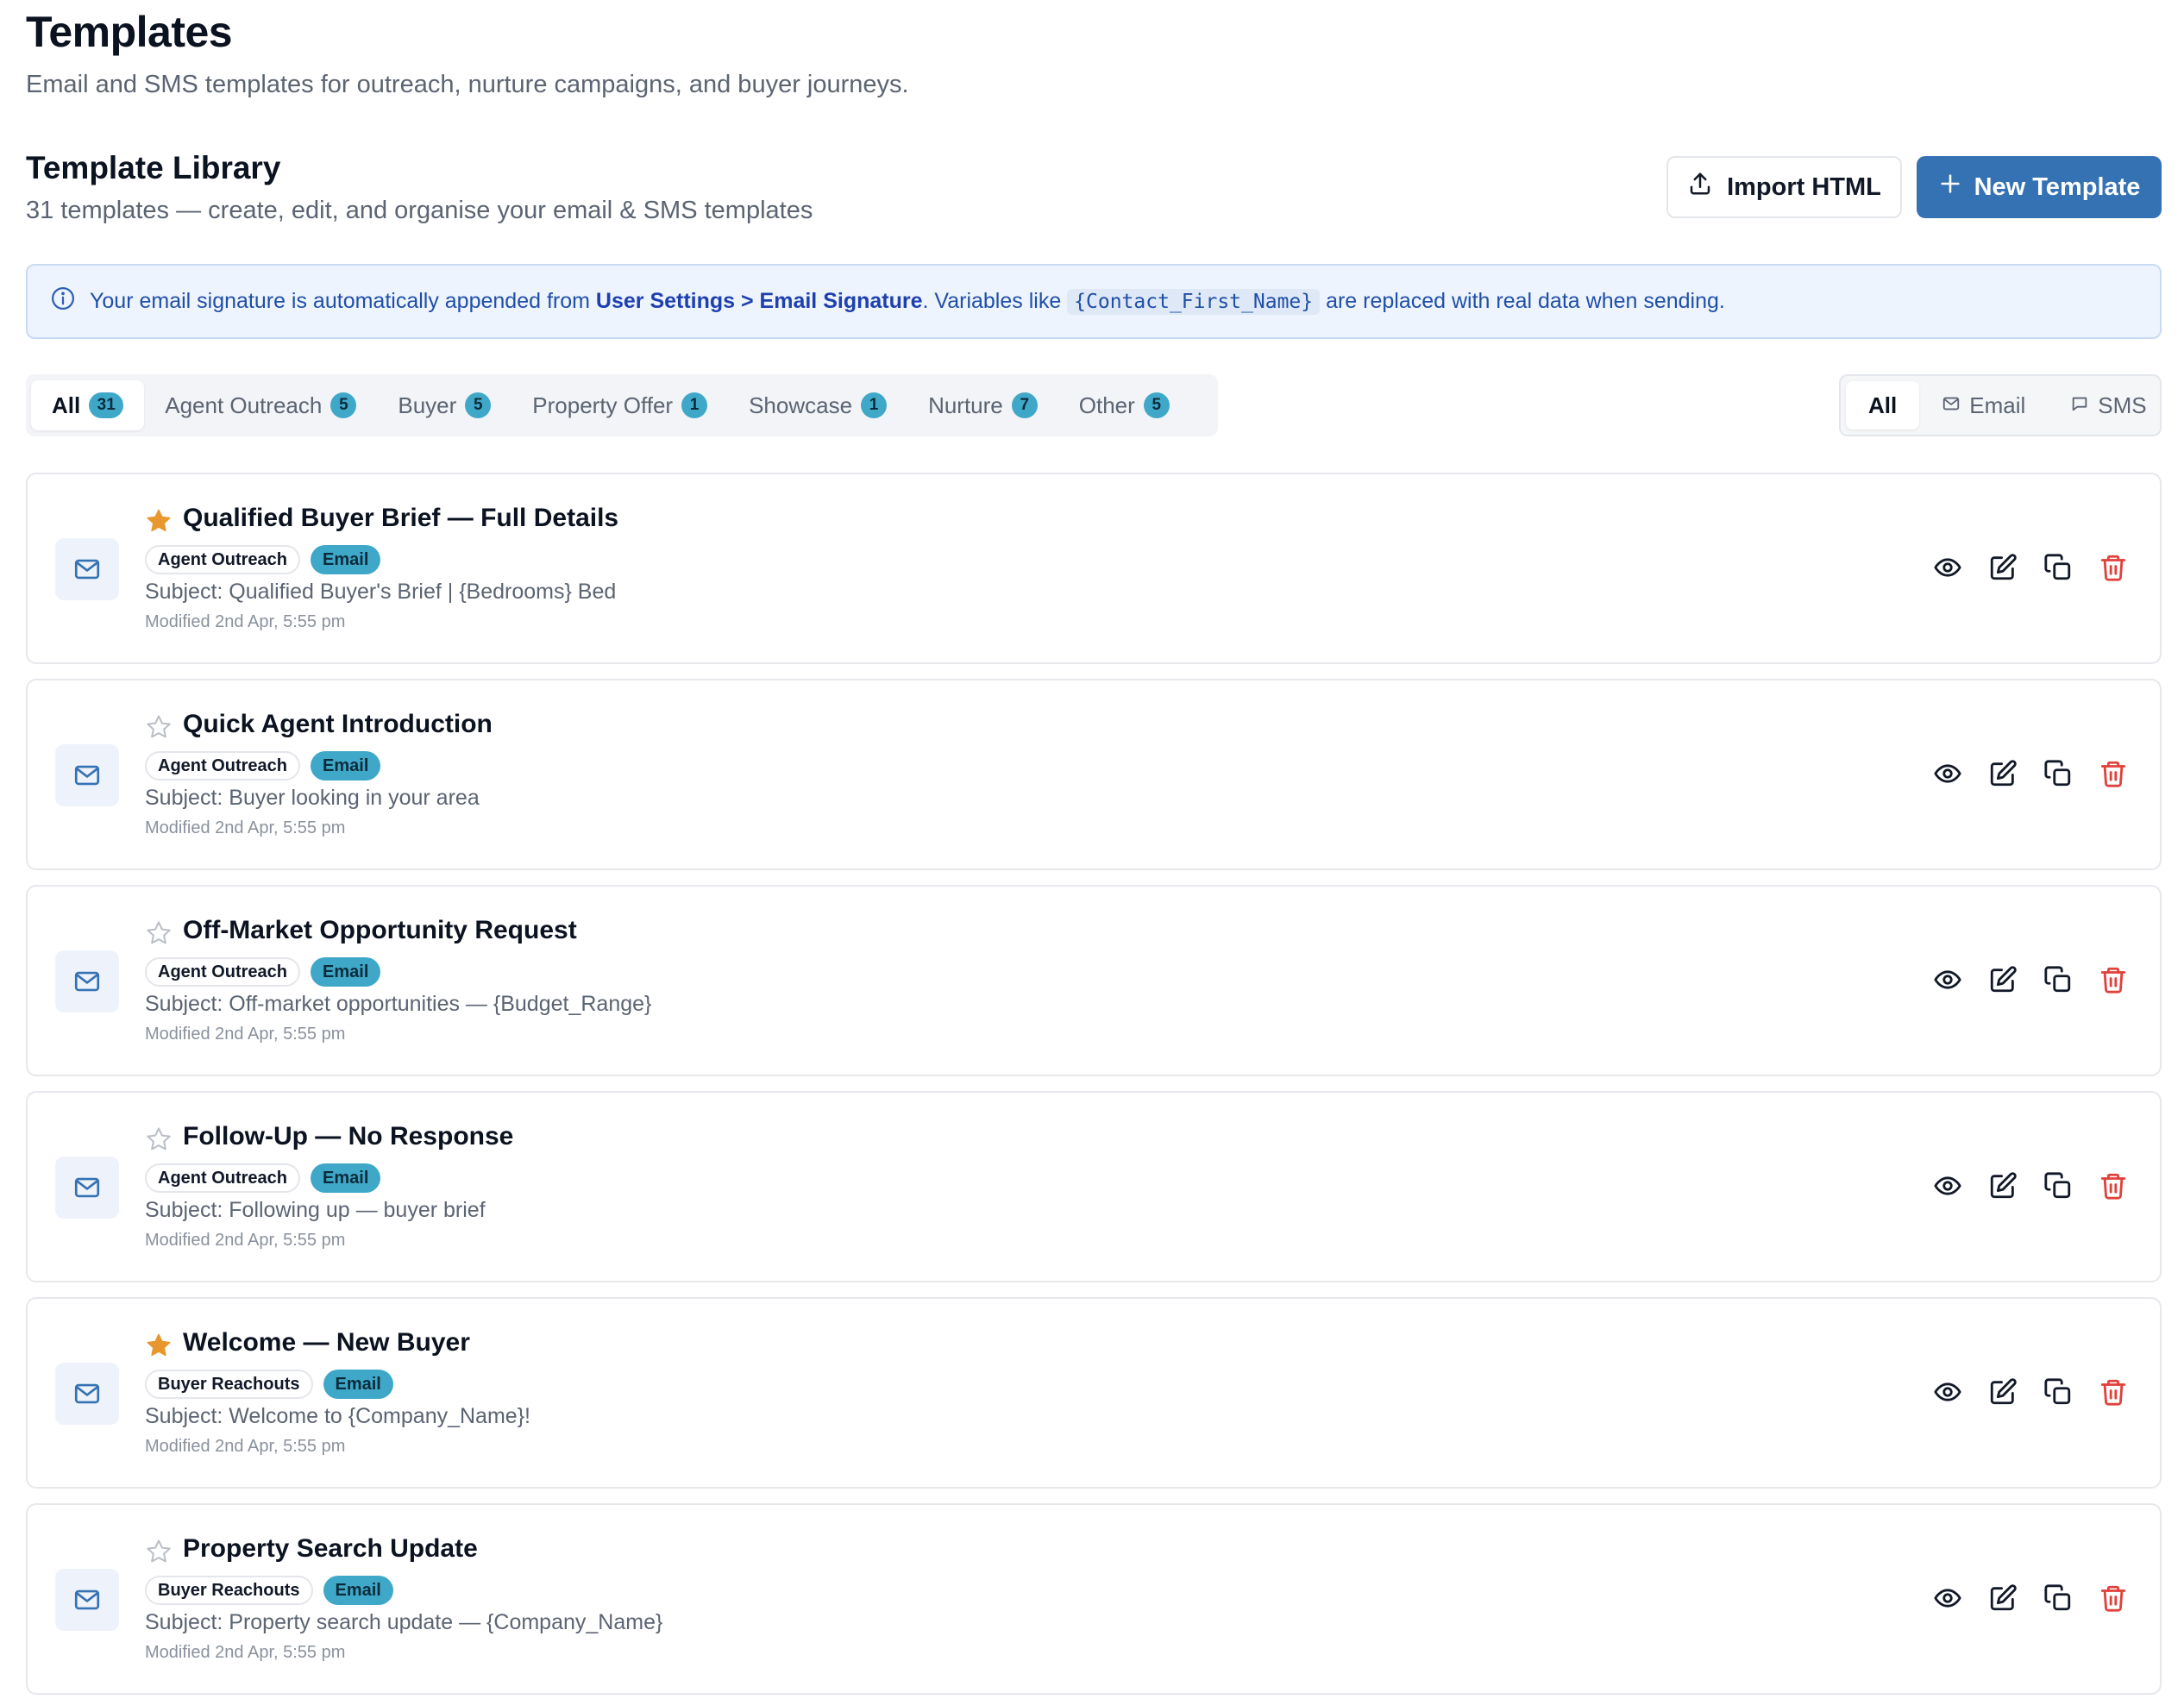 The image size is (2184, 1699). Describe the element at coordinates (63, 301) in the screenshot. I see `info-icon` at that location.